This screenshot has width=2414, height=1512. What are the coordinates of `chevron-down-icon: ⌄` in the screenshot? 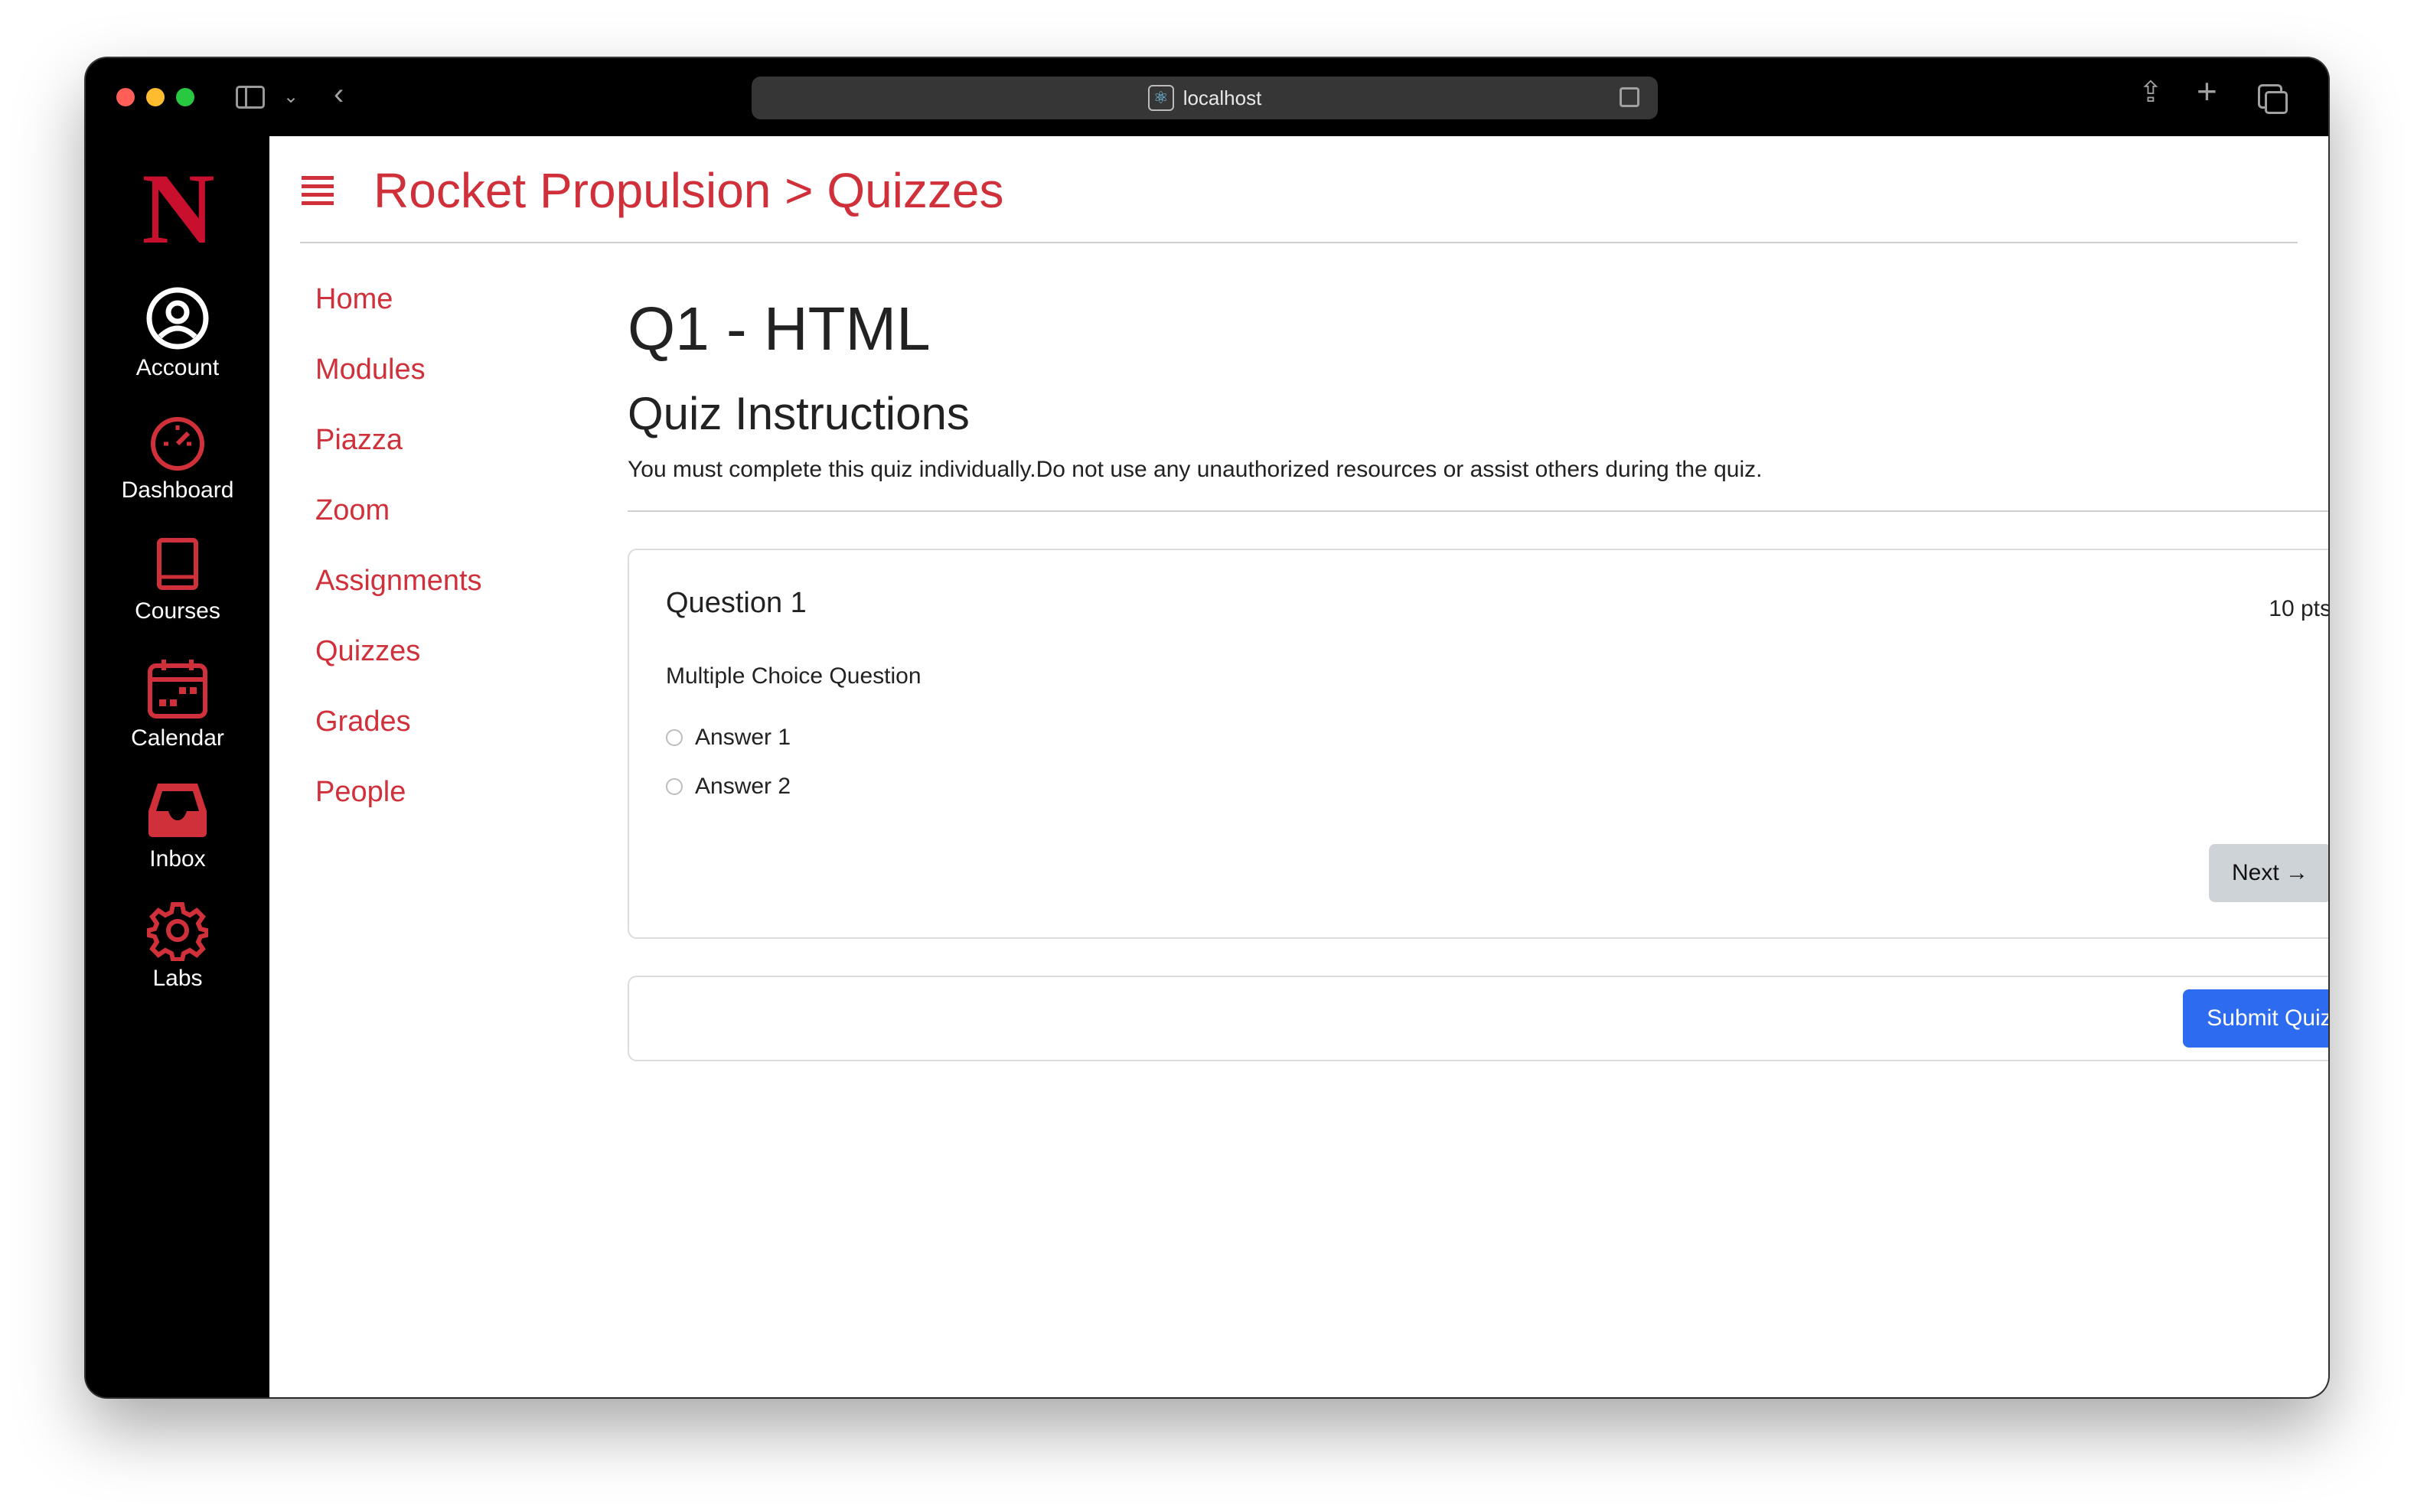 It's located at (291, 97).